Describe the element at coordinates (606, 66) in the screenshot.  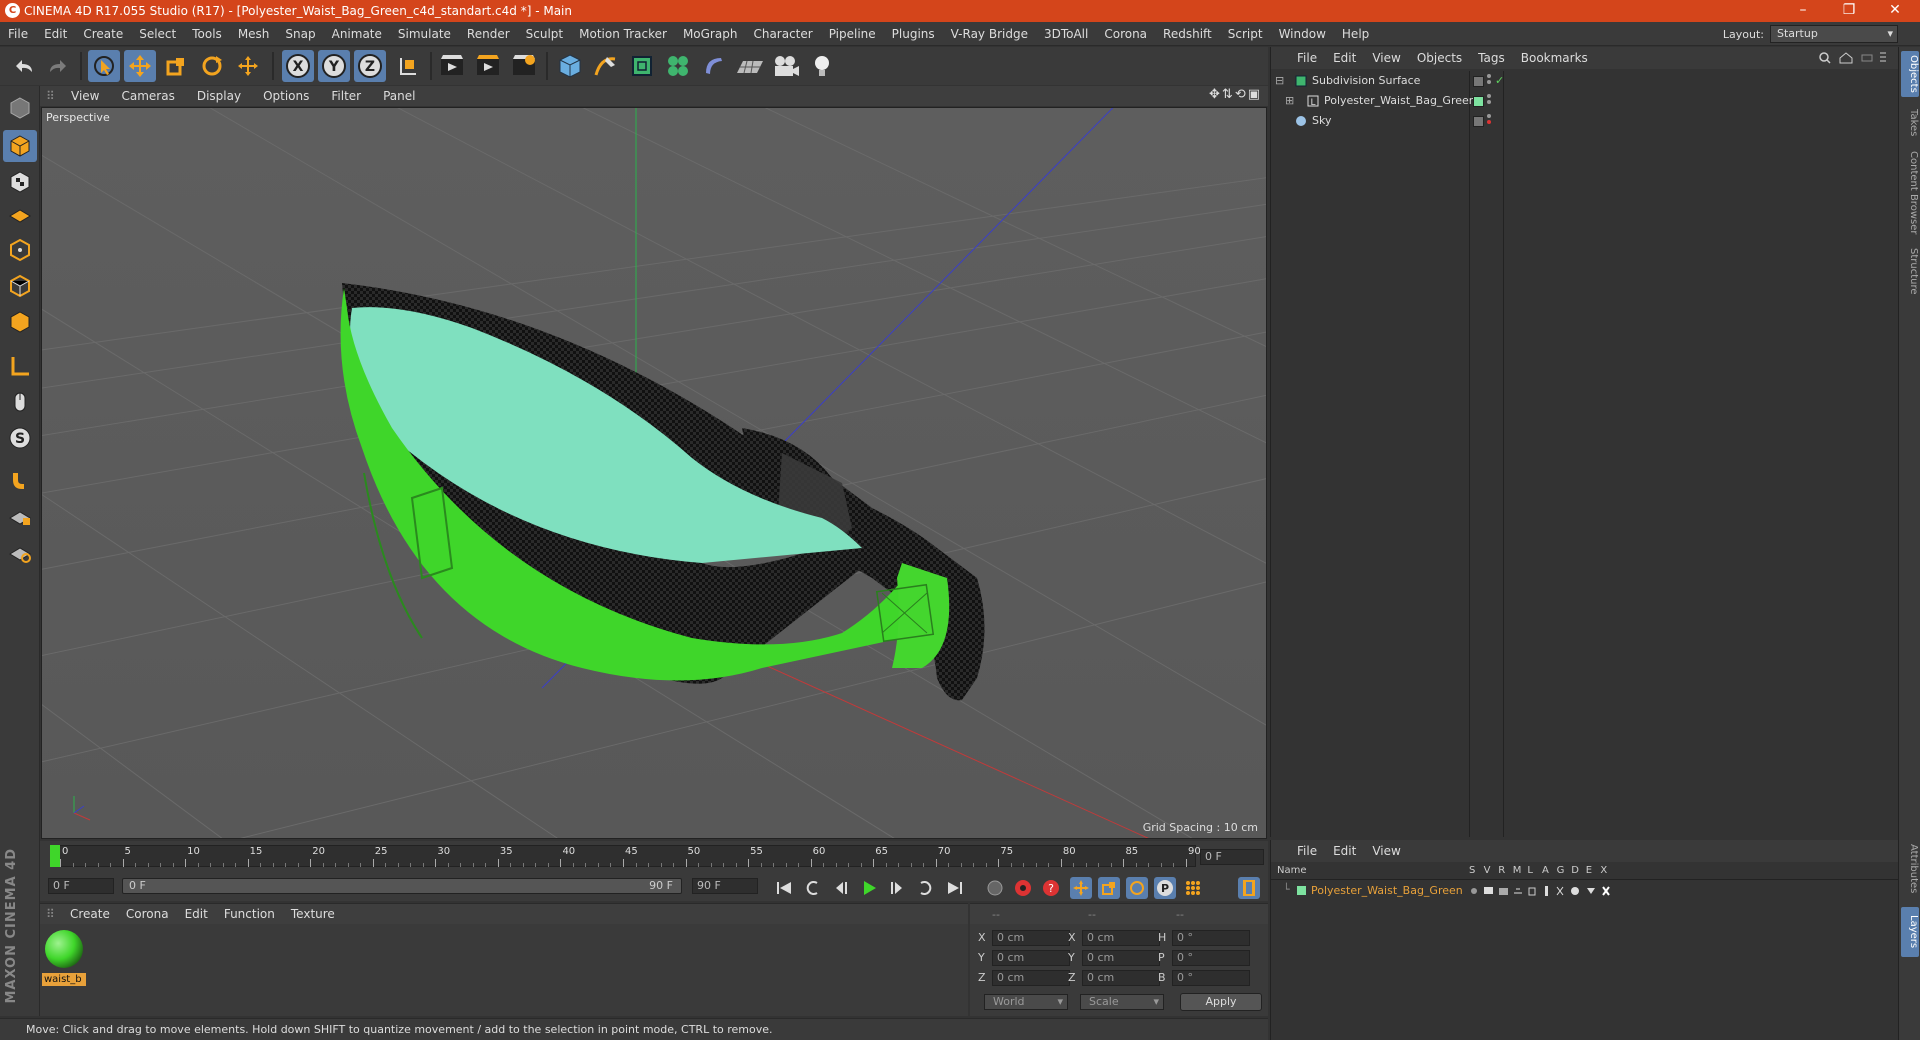
I see `pen-spline-icon` at that location.